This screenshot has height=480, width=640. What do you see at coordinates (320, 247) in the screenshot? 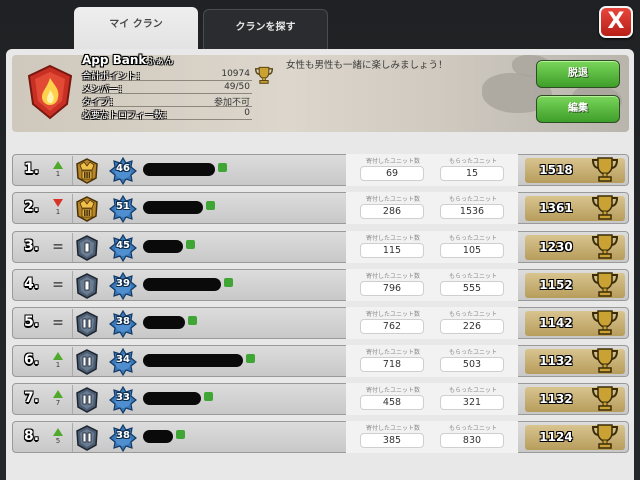
I see `member-row: 3. = 45 寄付したユニット数 もらったユニット 115 105 1230` at bounding box center [320, 247].